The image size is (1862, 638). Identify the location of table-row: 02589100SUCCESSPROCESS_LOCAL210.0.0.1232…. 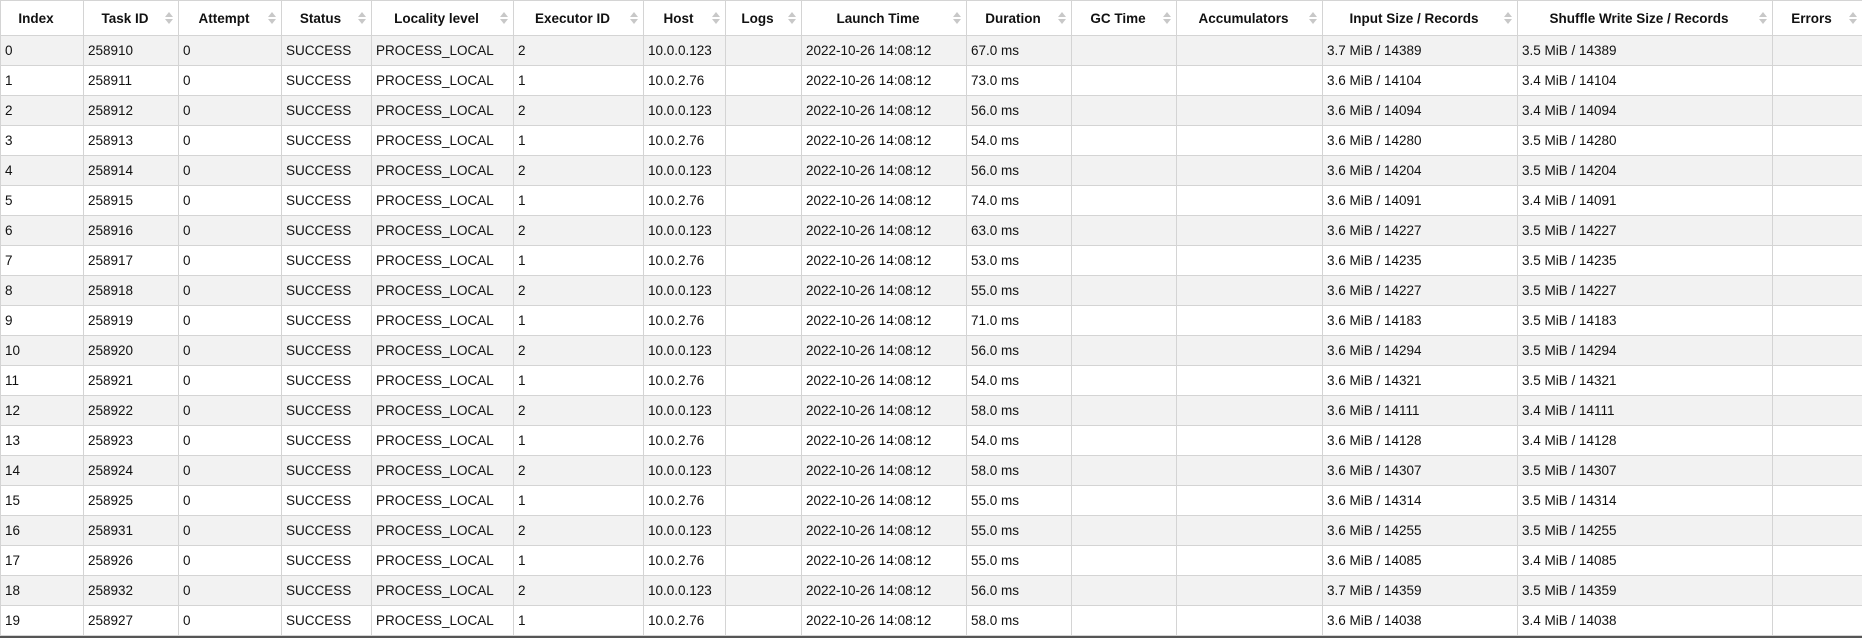
(931, 51).